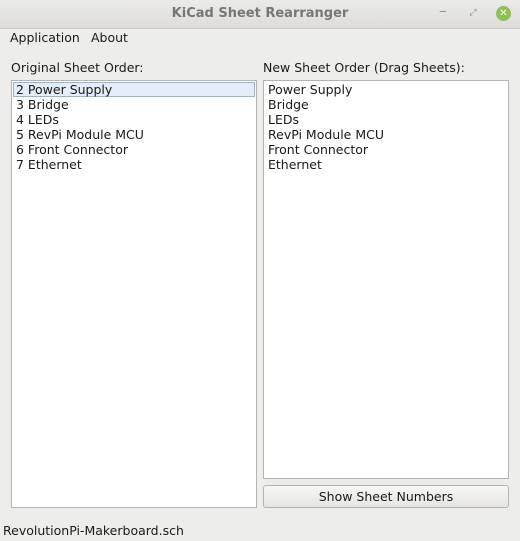 The height and width of the screenshot is (541, 520). Describe the element at coordinates (45, 37) in the screenshot. I see `menu-application: Application` at that location.